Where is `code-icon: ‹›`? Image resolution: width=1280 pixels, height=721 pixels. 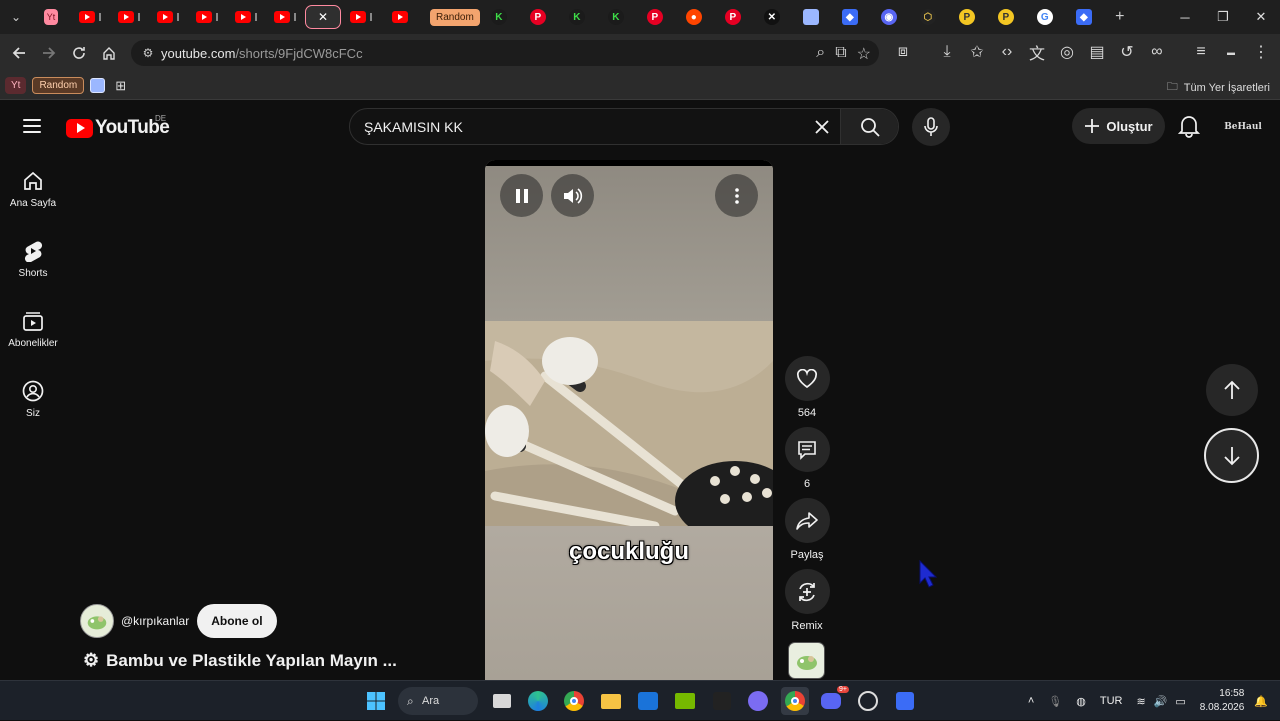 code-icon: ‹› is located at coordinates (1007, 52).